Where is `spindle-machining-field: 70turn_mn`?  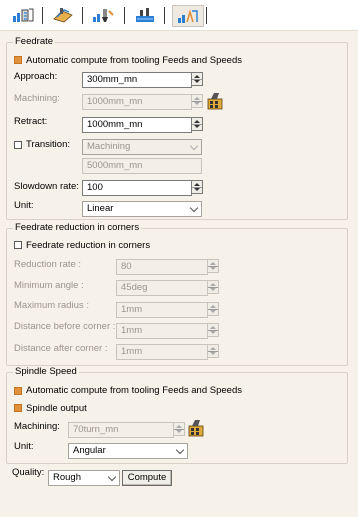 spindle-machining-field: 70turn_mn is located at coordinates (121, 430).